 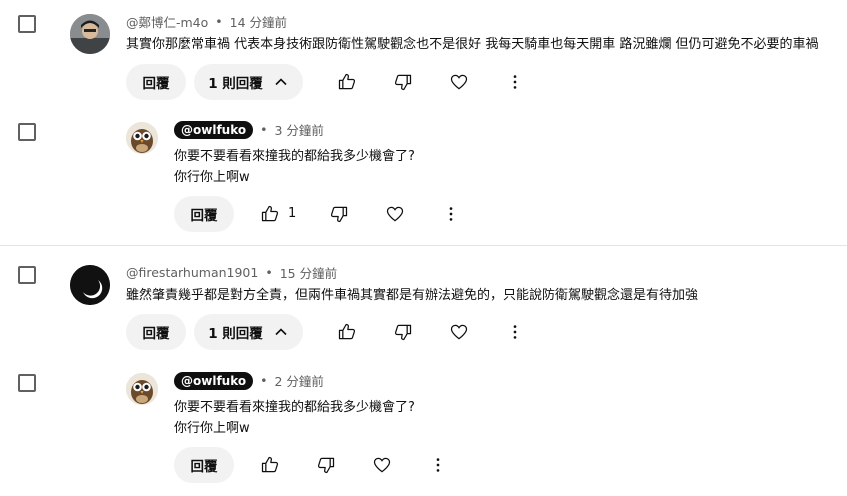 I want to click on comment-divider, so click(x=423, y=245).